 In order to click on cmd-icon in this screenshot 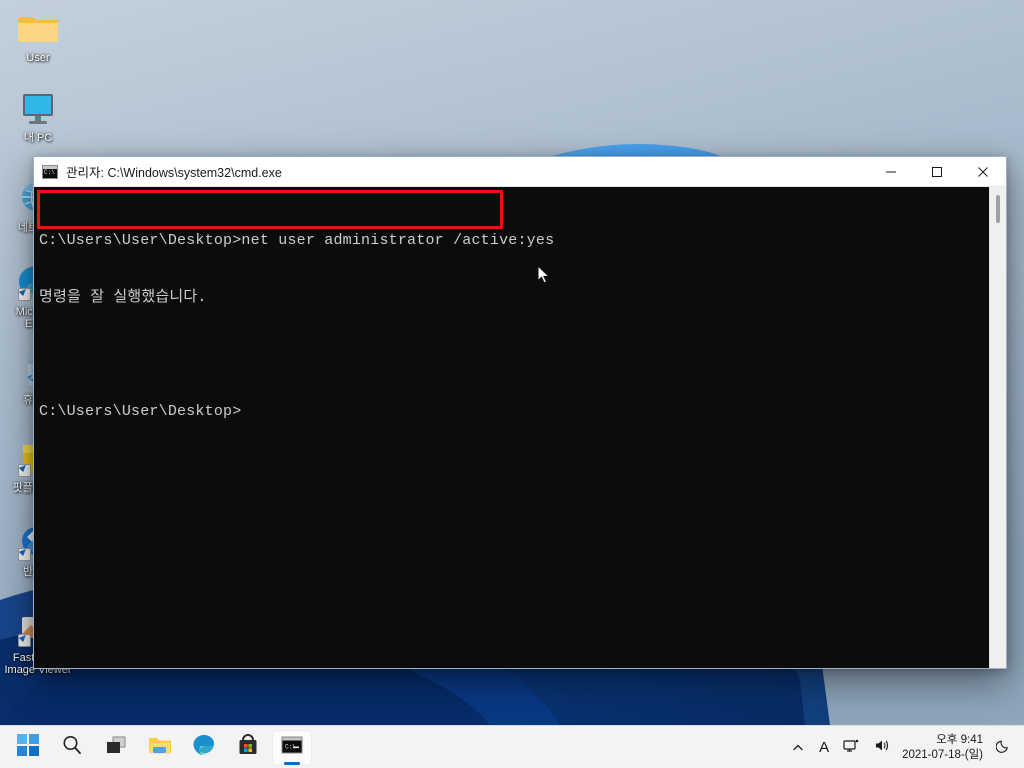, I will do `click(50, 171)`.